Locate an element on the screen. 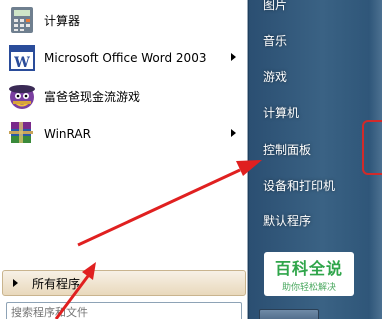  calculator-icon is located at coordinates (22, 20).